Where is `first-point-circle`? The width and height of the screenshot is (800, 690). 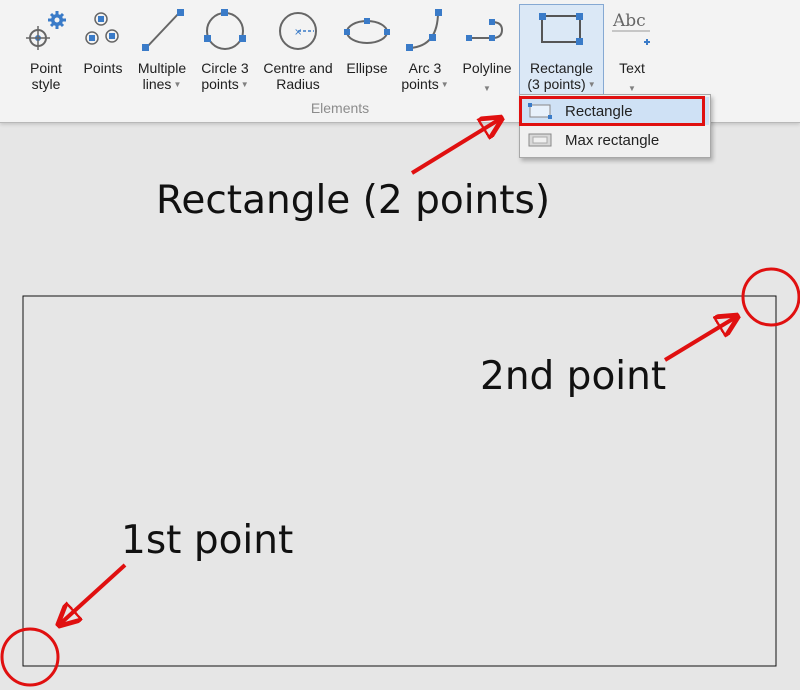 first-point-circle is located at coordinates (30, 657).